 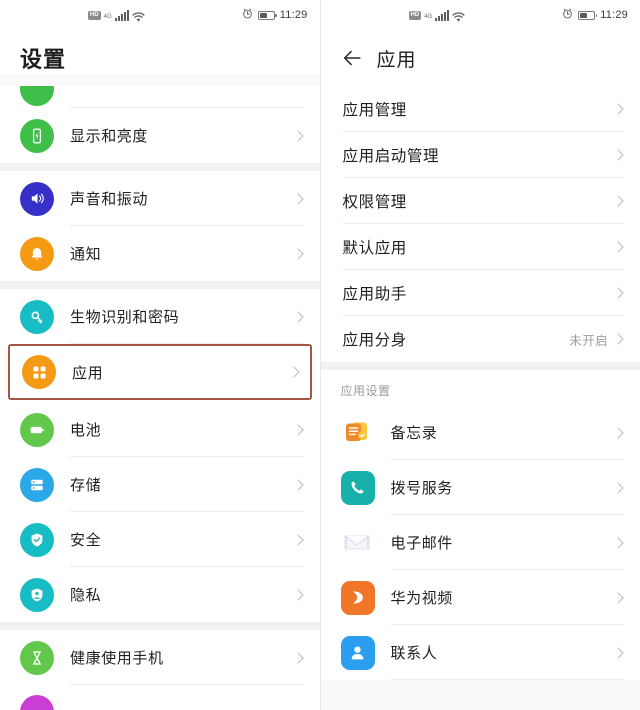 I want to click on sidebar-item-label: 隐私, so click(x=86, y=595).